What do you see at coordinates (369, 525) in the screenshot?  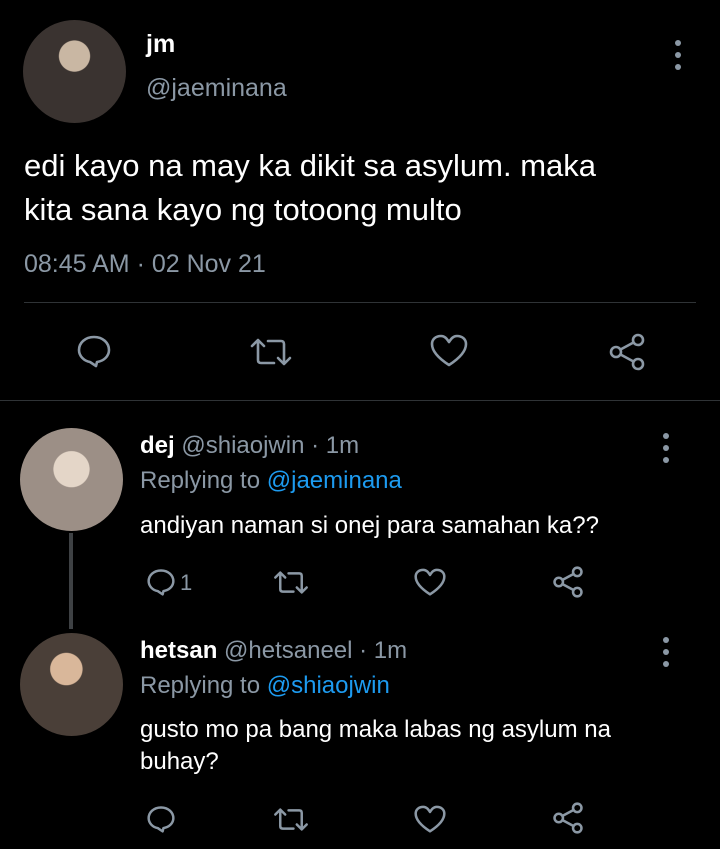 I see `reply-text: andiyan naman si onej para samahan ka??` at bounding box center [369, 525].